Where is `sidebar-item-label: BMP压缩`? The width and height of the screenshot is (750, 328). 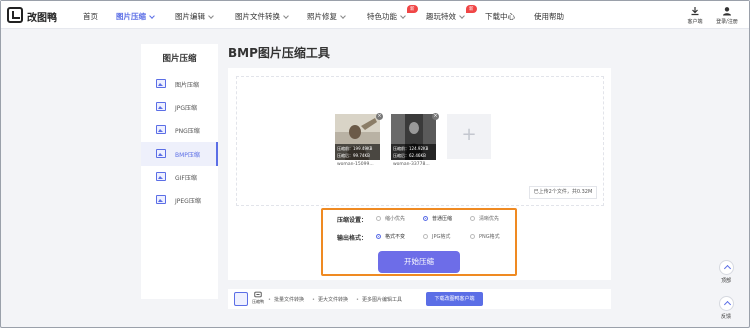
sidebar-item-label: BMP压缩 is located at coordinates (187, 155).